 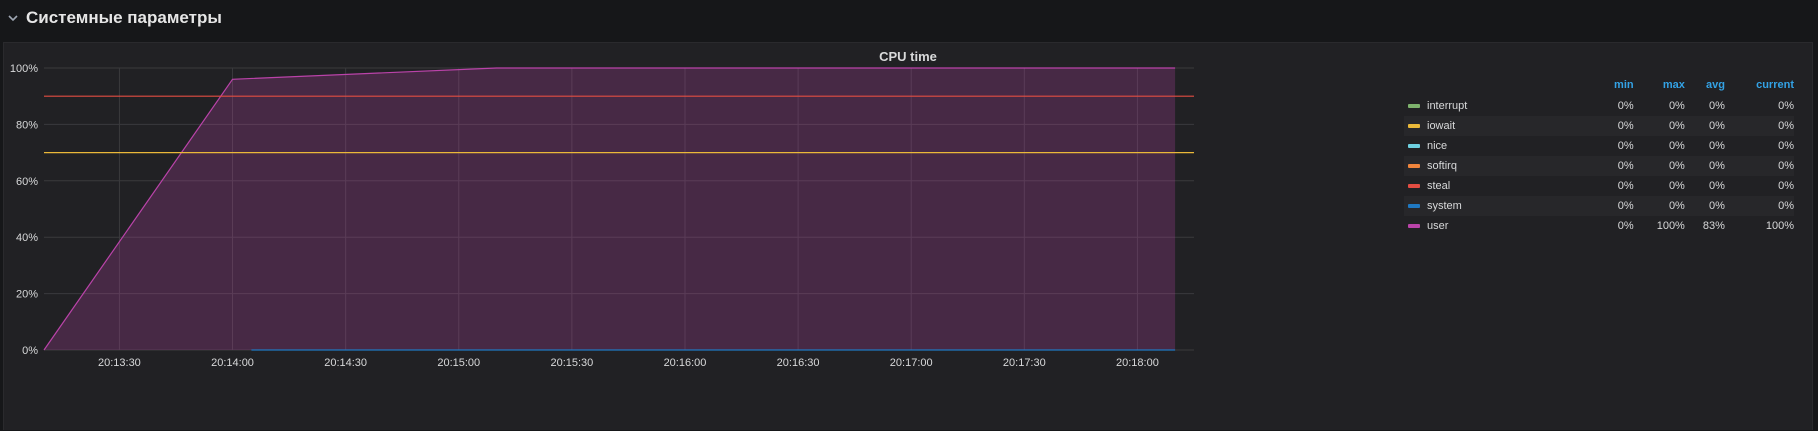 What do you see at coordinates (1779, 226) in the screenshot?
I see `legend-value-current: 100%` at bounding box center [1779, 226].